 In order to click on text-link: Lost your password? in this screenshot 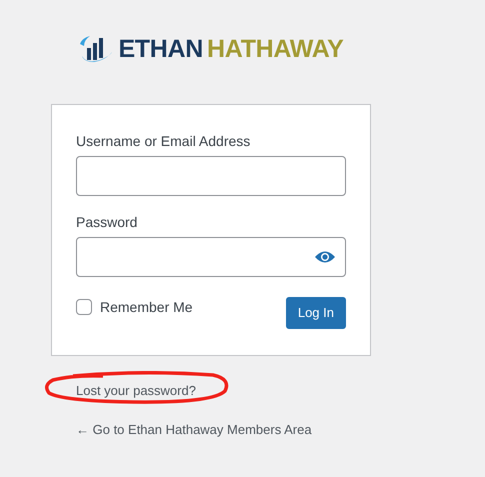, I will do `click(136, 390)`.